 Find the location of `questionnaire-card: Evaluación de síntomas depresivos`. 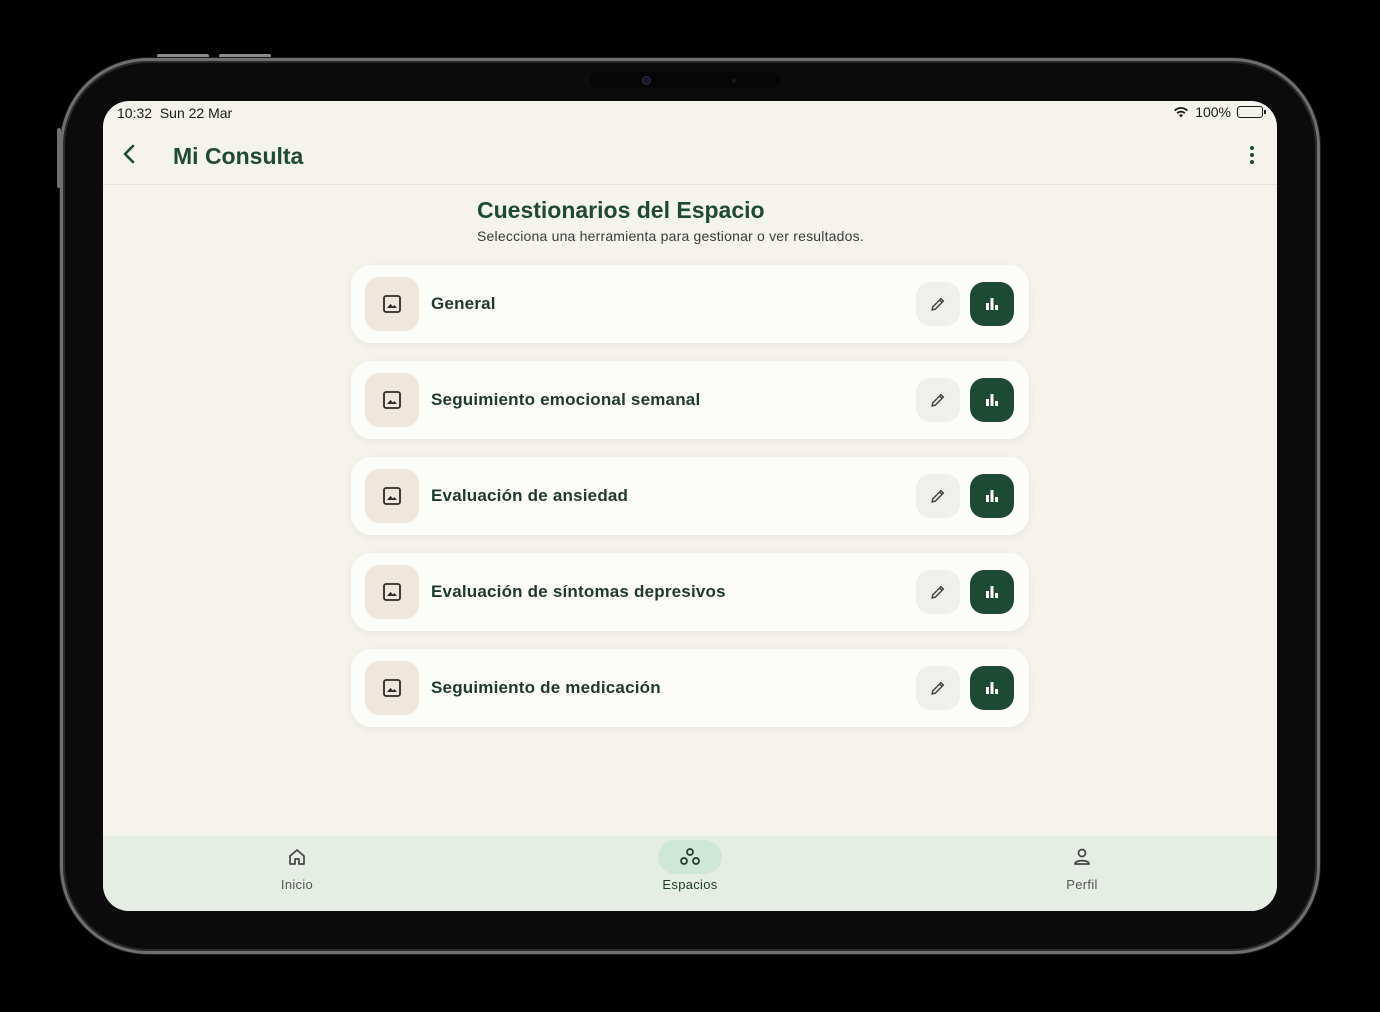

questionnaire-card: Evaluación de síntomas depresivos is located at coordinates (690, 592).